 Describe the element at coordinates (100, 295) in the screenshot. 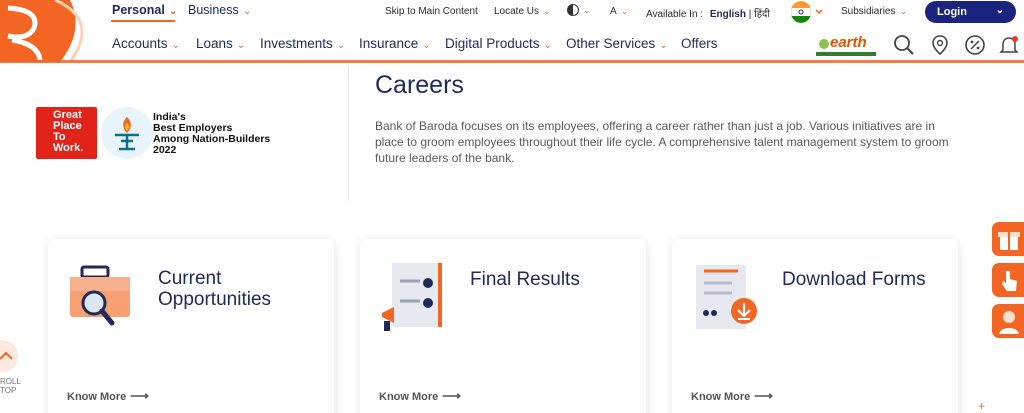

I see `briefcase-search-icon` at that location.